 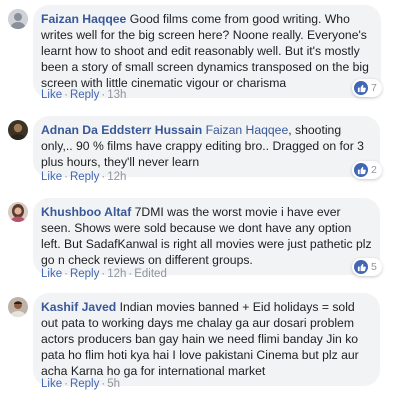 I want to click on comment-actions: Like · Reply · 12h · Edited, so click(x=104, y=274).